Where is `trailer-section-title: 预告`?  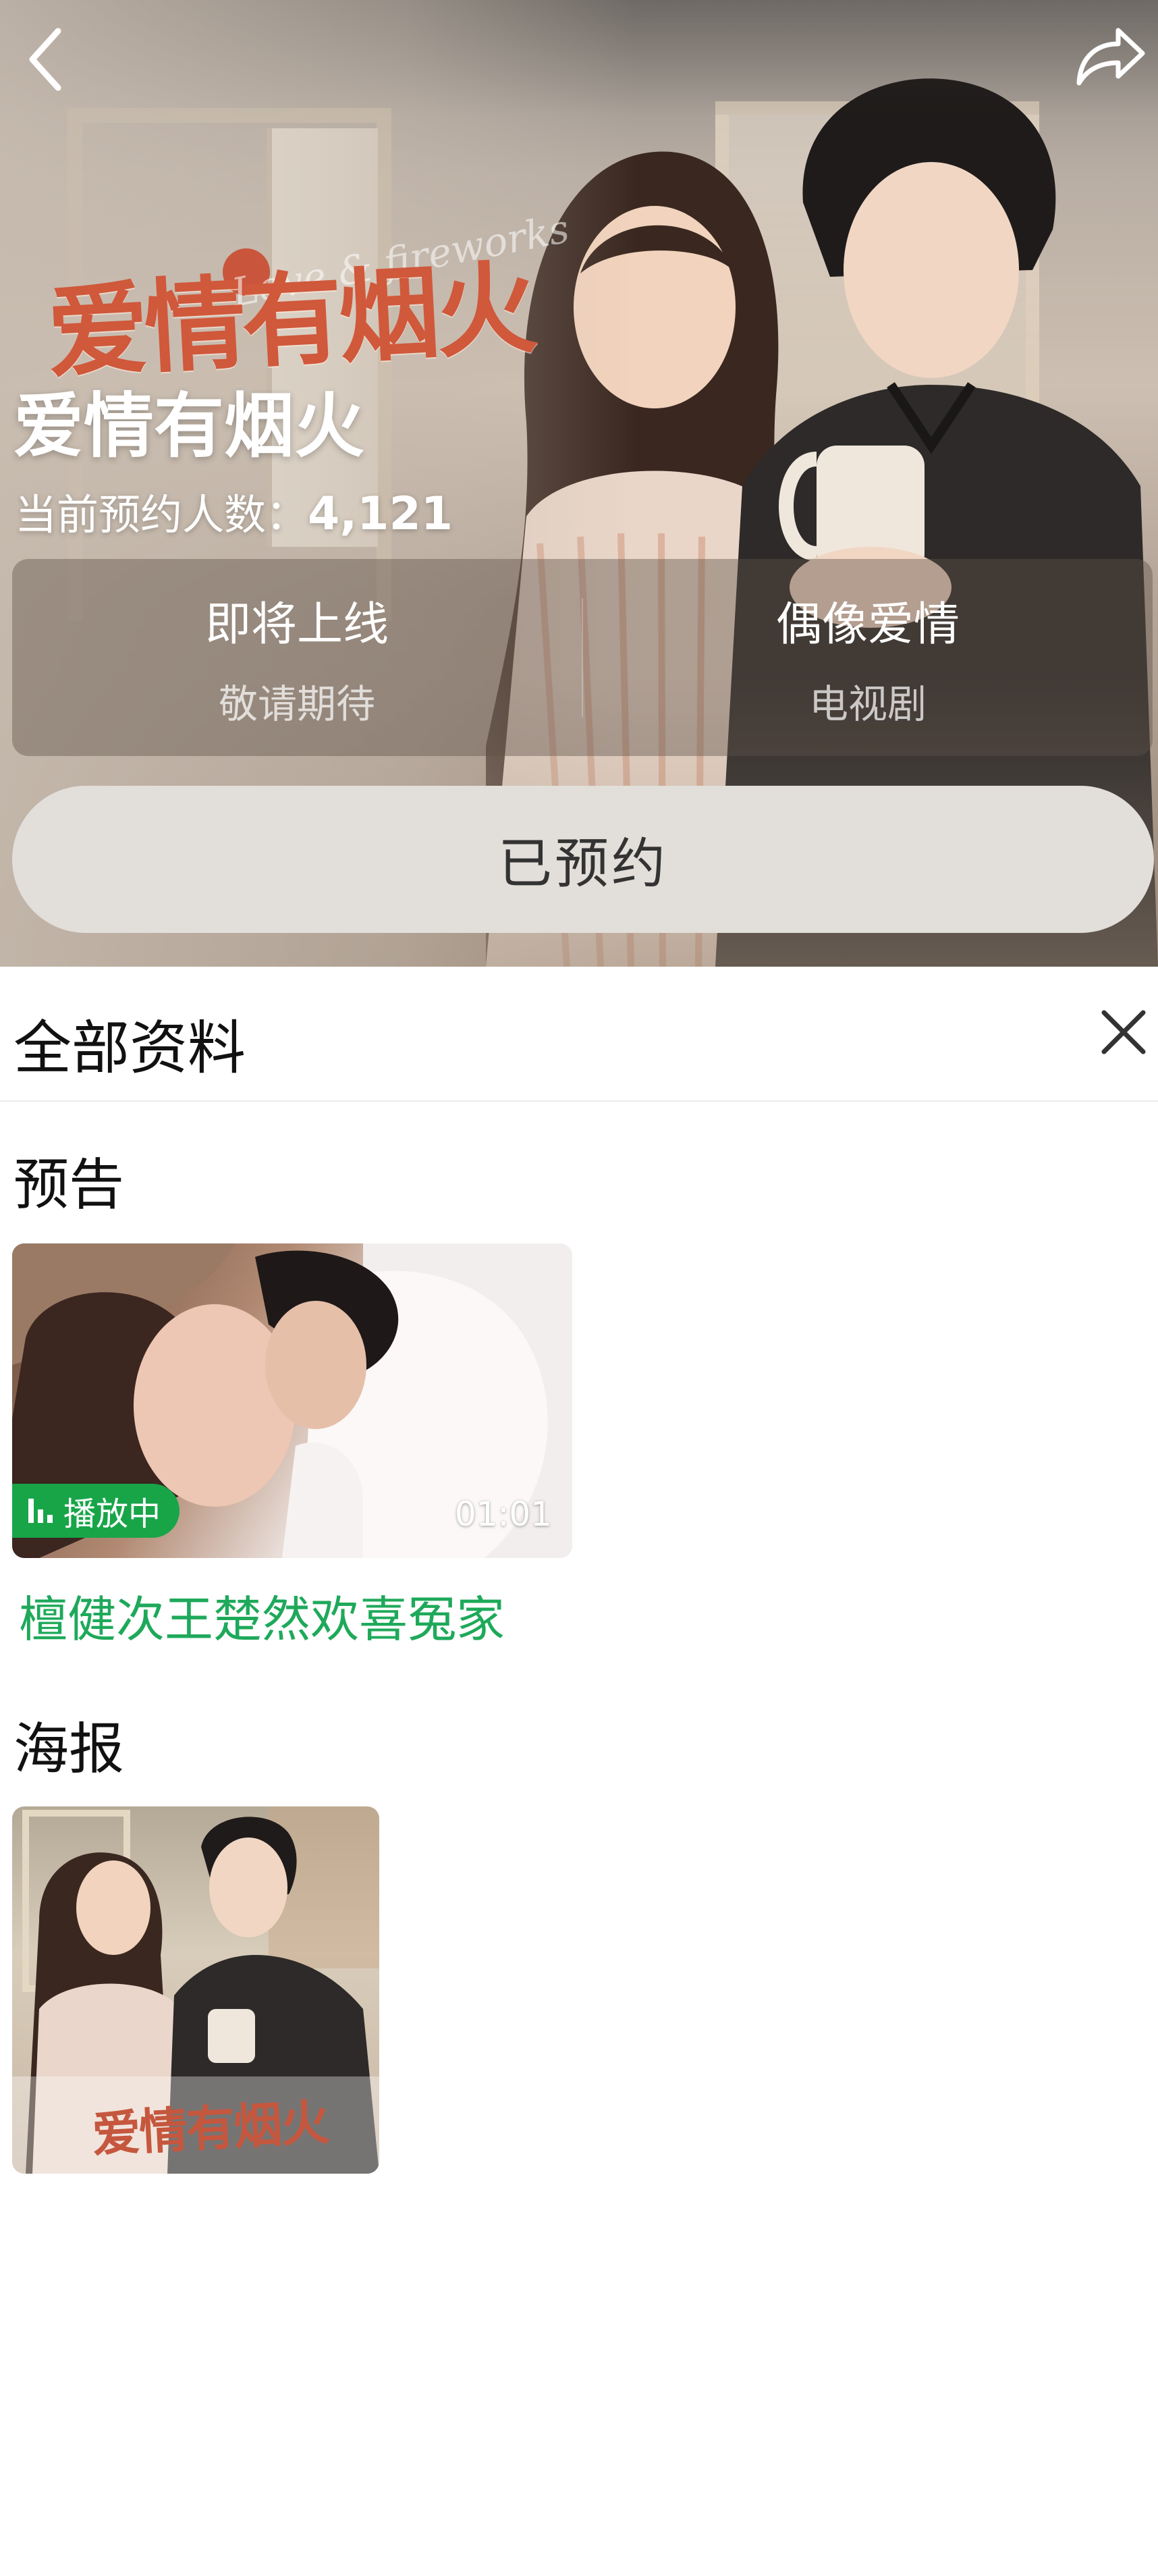 trailer-section-title: 预告 is located at coordinates (69, 1185).